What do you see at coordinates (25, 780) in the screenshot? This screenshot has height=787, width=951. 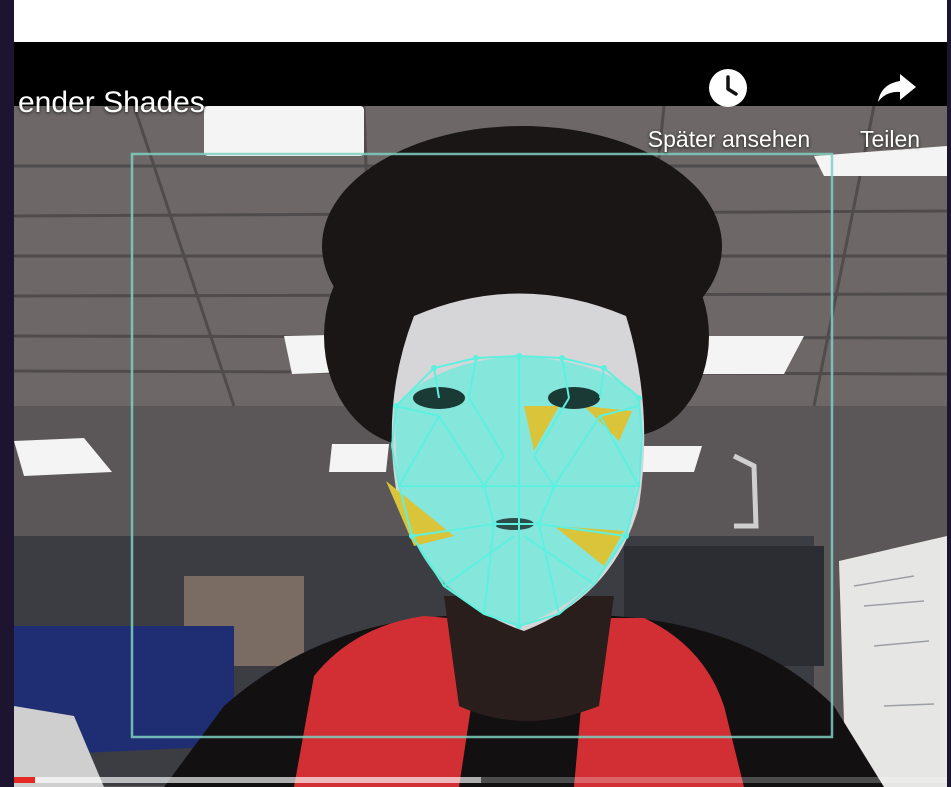 I see `progress-played` at bounding box center [25, 780].